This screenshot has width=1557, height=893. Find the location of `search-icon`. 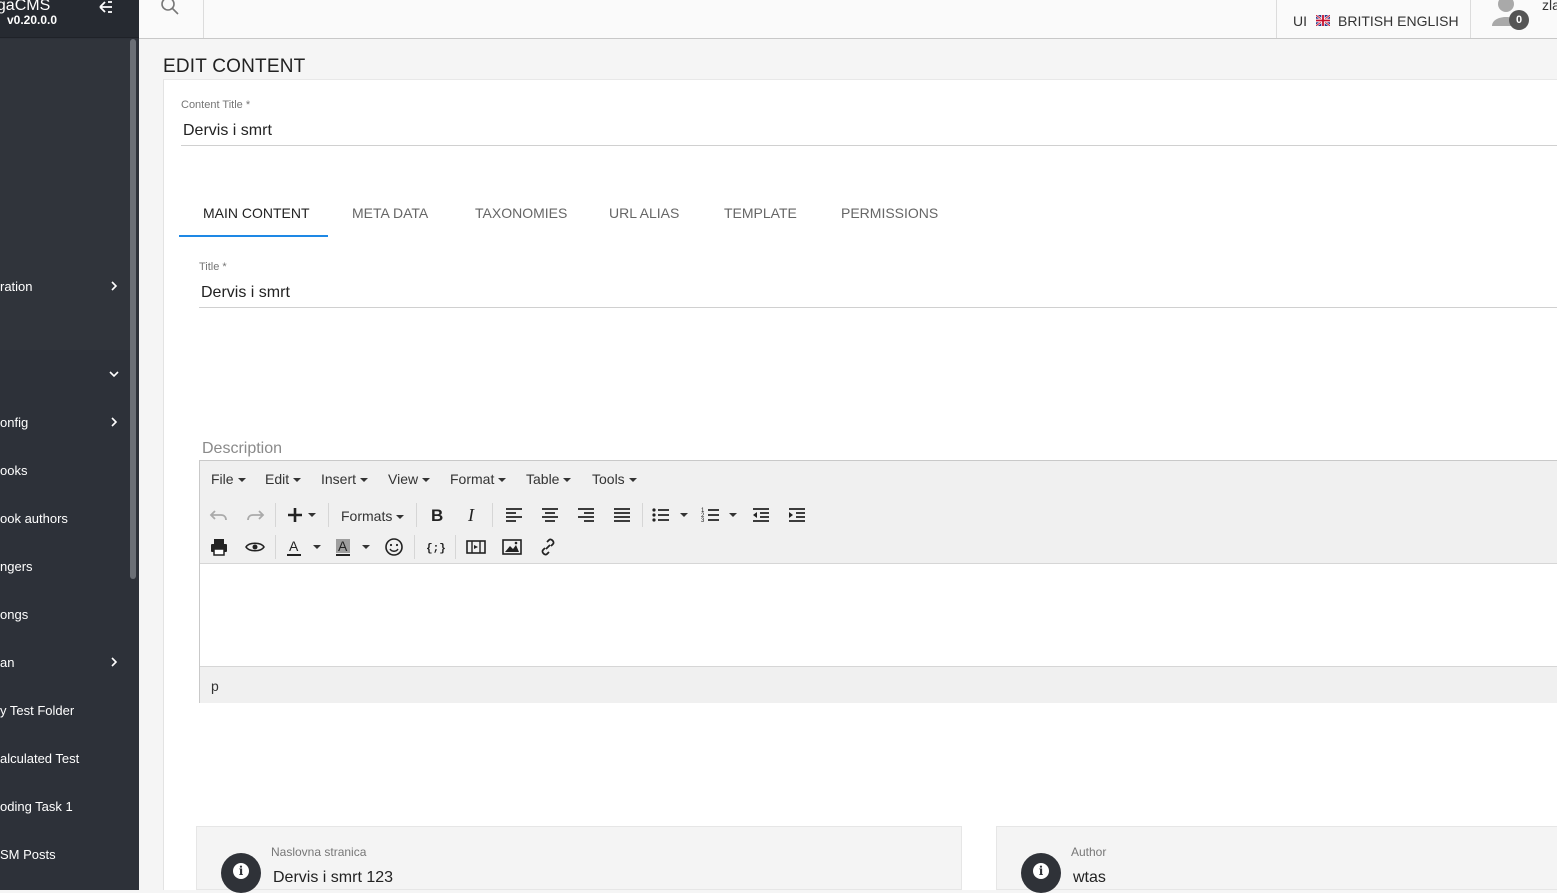

search-icon is located at coordinates (170, 8).